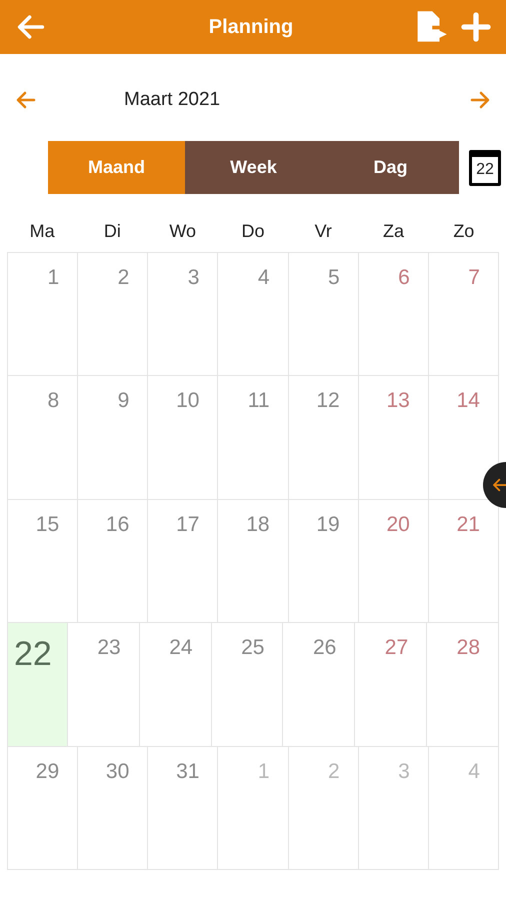 The image size is (506, 900). What do you see at coordinates (393, 438) in the screenshot?
I see `day-cell: 13` at bounding box center [393, 438].